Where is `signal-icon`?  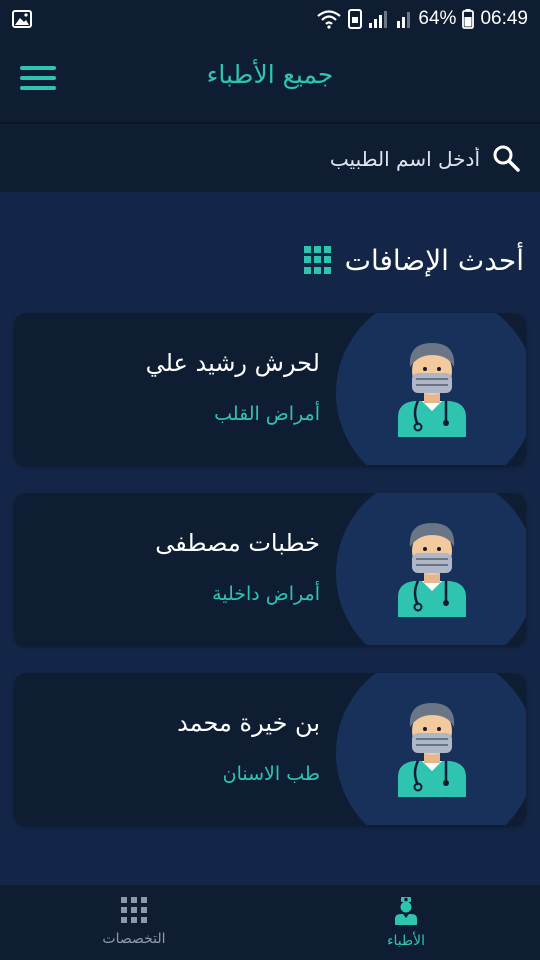
signal-icon is located at coordinates (379, 19).